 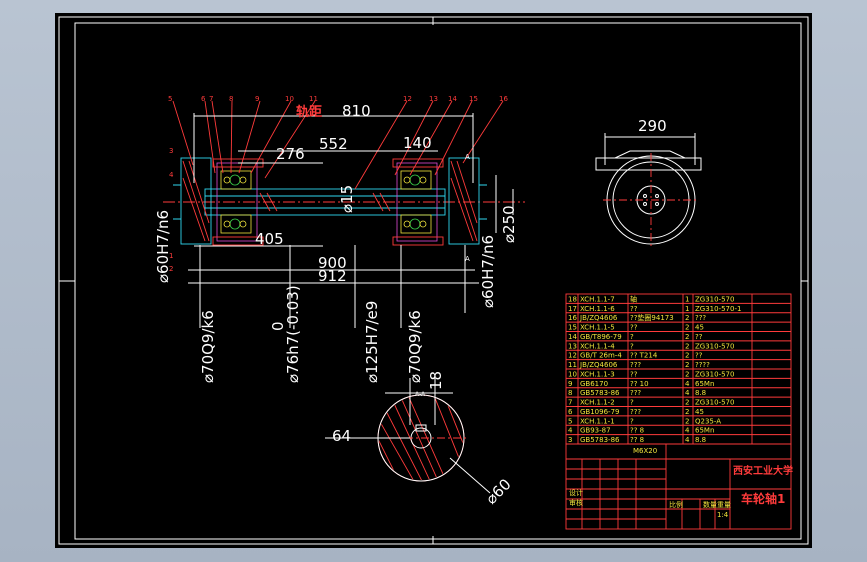 What do you see at coordinates (724, 505) in the screenshot?
I see `weight-label: 重量` at bounding box center [724, 505].